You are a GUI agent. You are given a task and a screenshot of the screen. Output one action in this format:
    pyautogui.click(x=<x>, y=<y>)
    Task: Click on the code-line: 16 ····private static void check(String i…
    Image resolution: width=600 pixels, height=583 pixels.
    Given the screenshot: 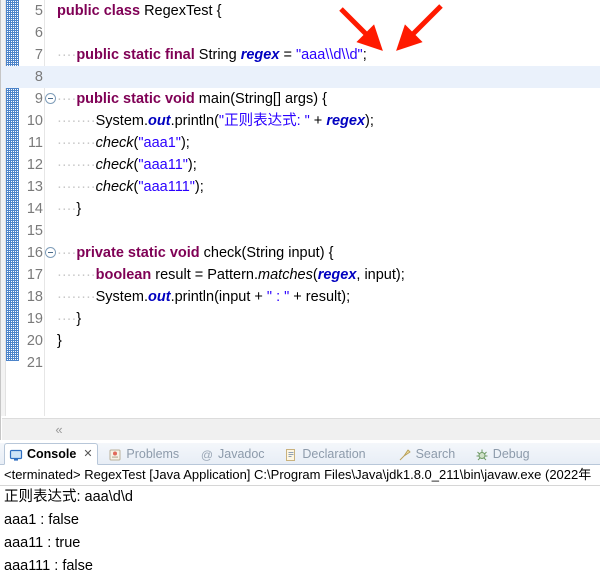 What is the action you would take?
    pyautogui.click(x=300, y=253)
    